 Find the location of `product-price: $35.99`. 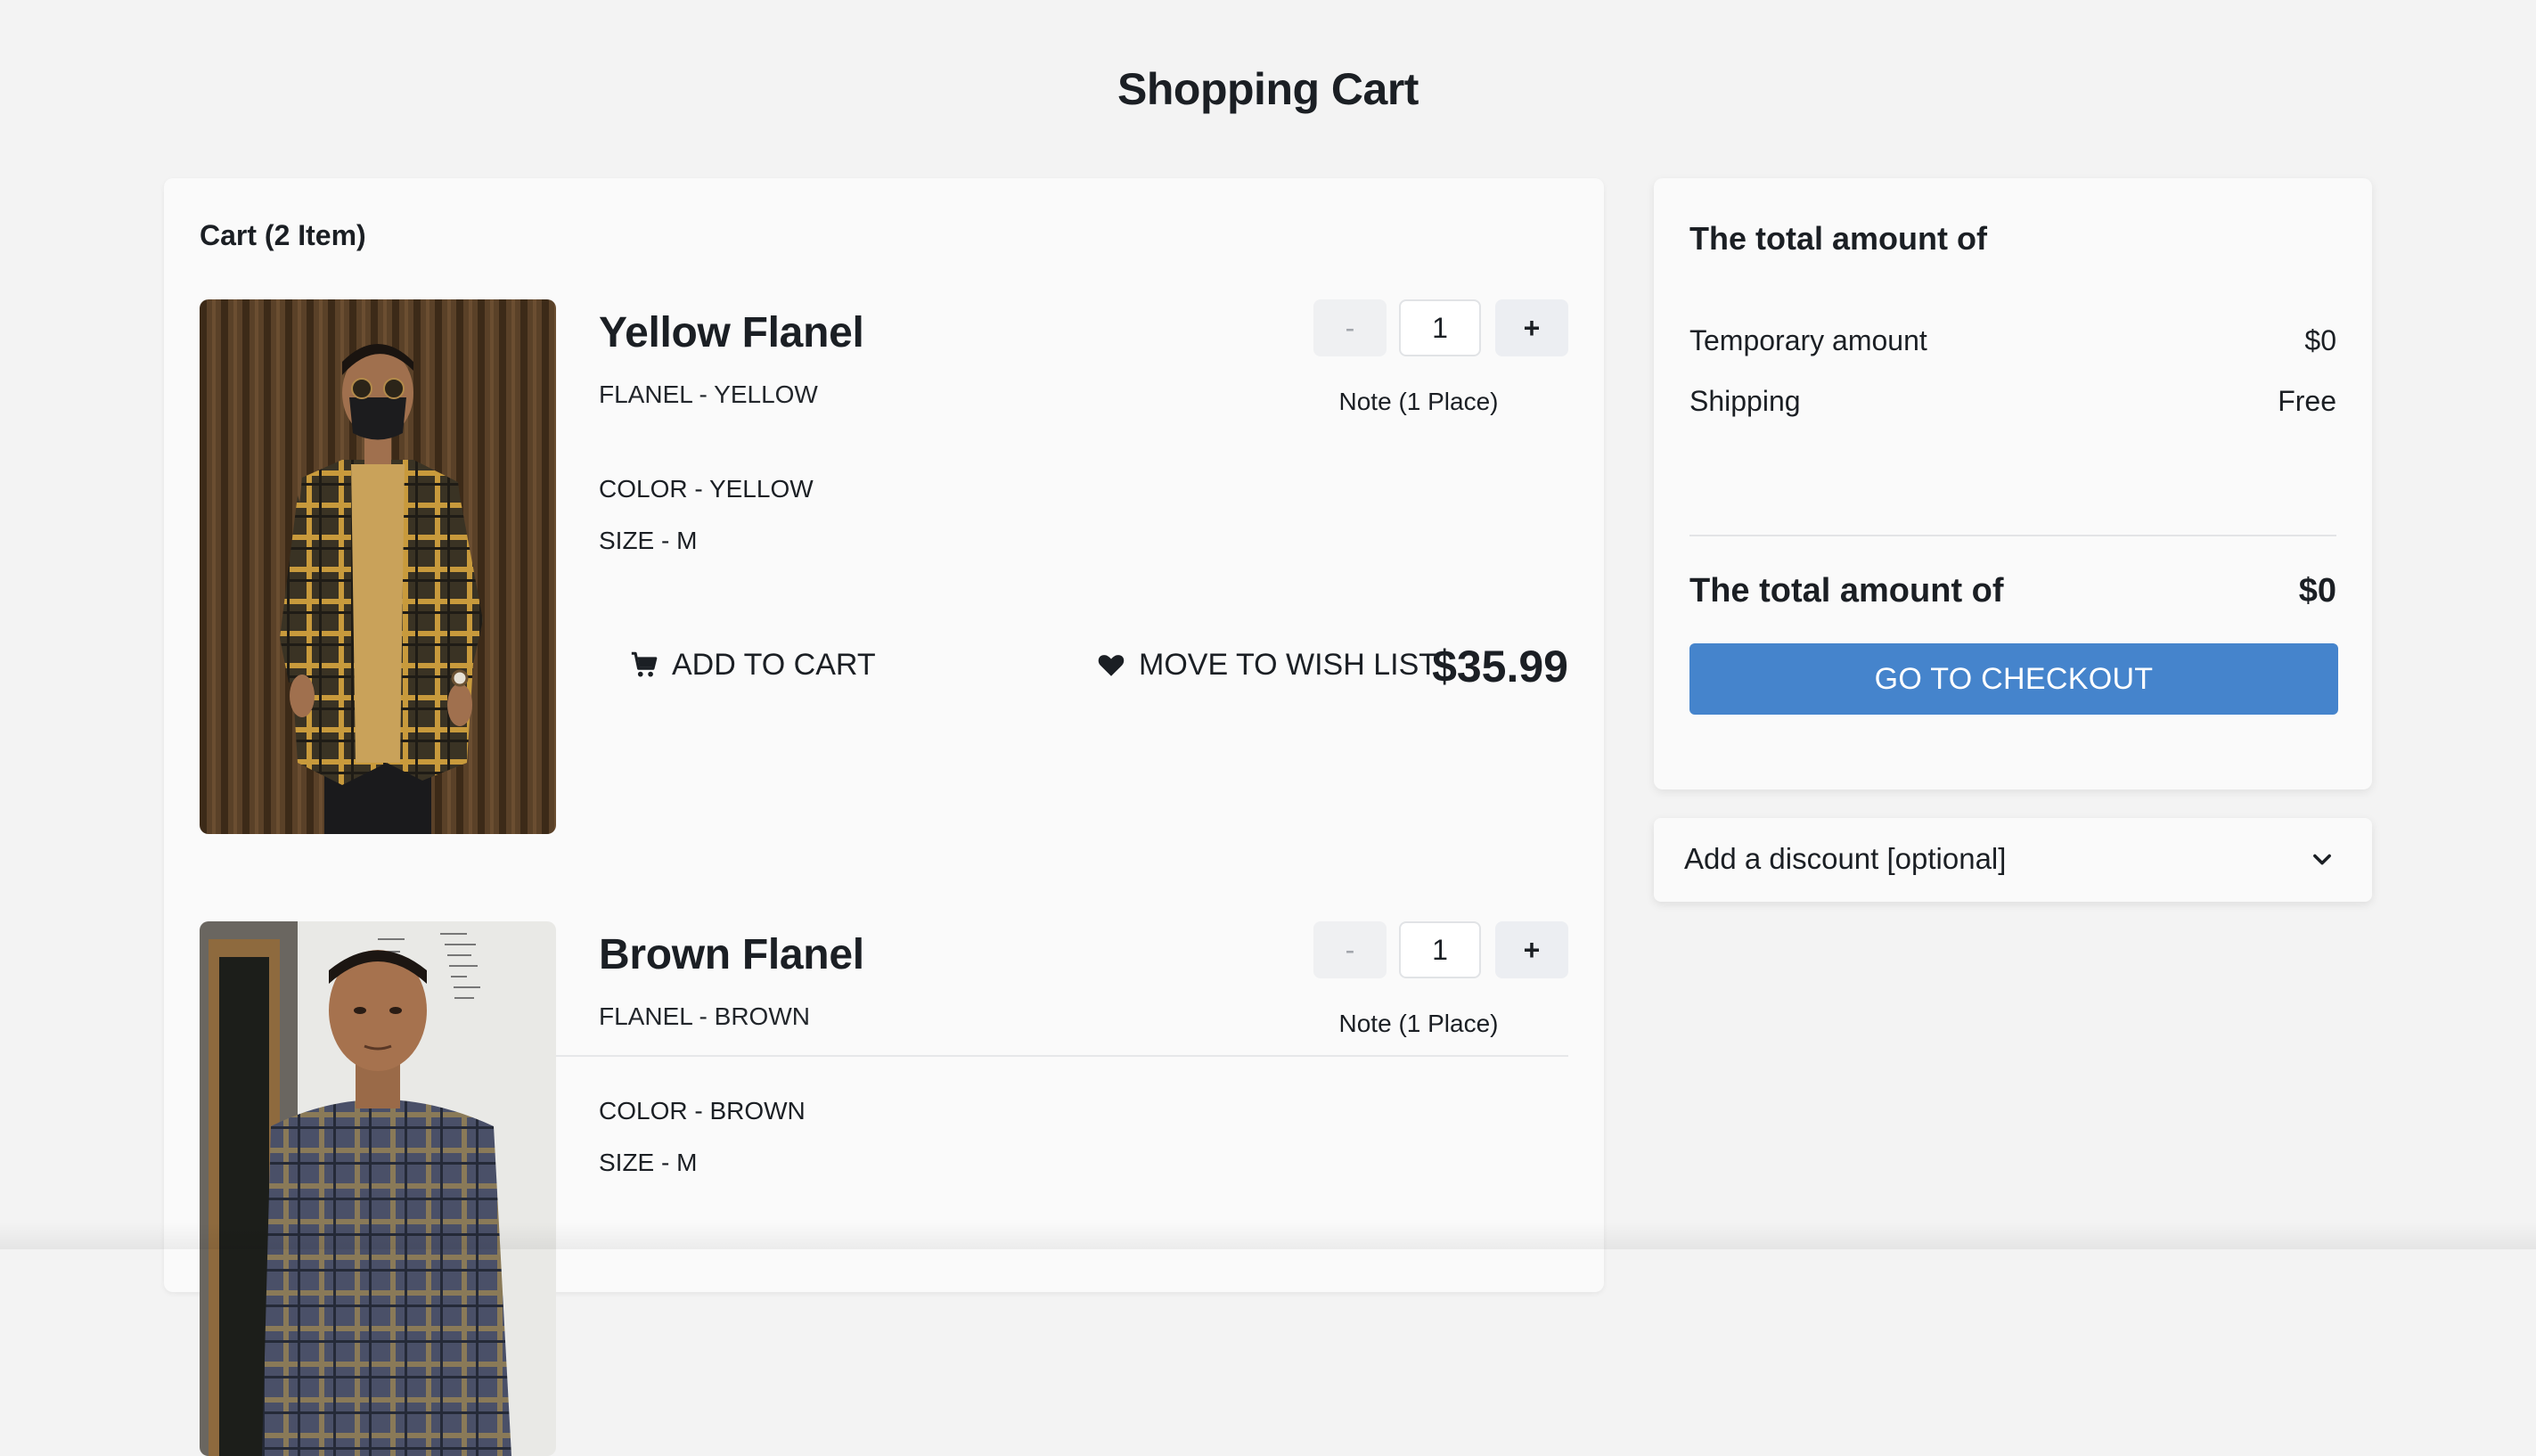

product-price: $35.99 is located at coordinates (1500, 667).